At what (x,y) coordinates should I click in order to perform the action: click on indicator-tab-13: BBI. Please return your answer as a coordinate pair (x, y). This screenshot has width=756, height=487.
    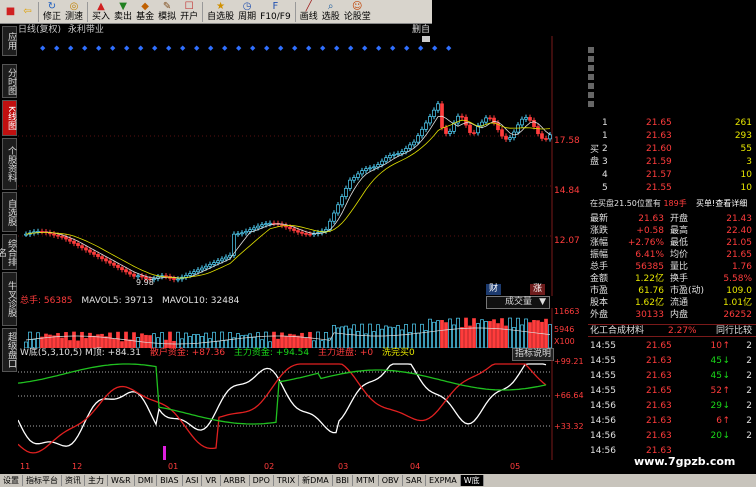
    Looking at the image, I should click on (343, 480).